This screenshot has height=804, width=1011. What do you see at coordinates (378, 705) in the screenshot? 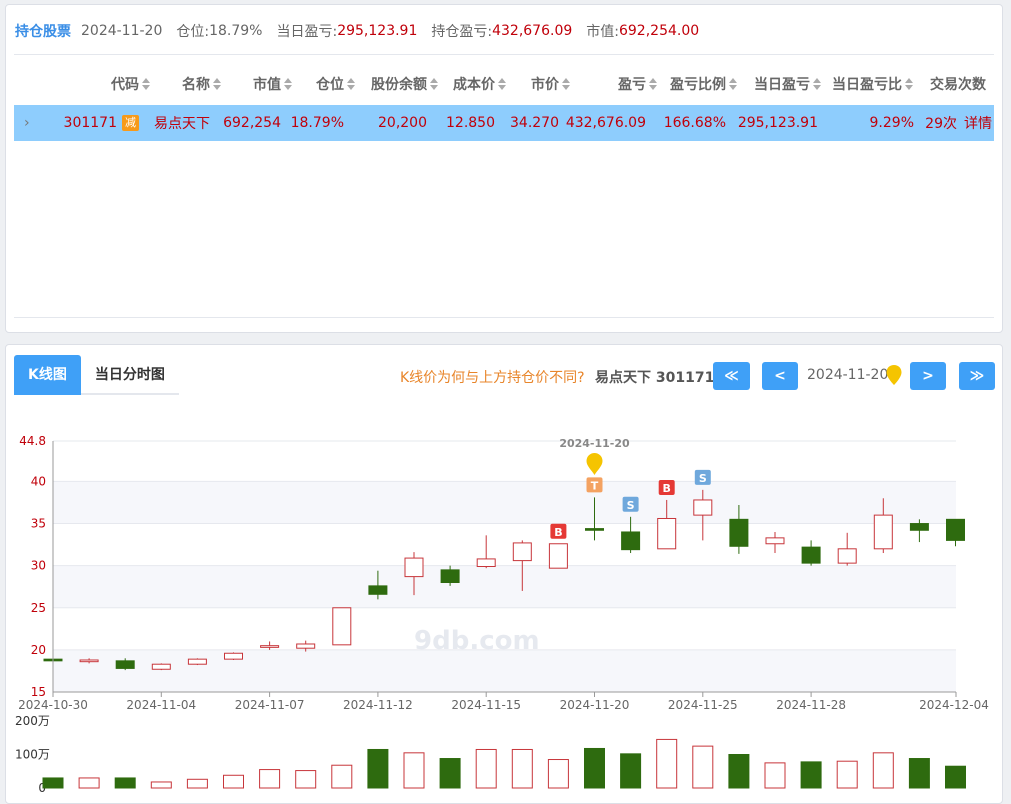
I see `x-tick-label: 2024-11-12` at bounding box center [378, 705].